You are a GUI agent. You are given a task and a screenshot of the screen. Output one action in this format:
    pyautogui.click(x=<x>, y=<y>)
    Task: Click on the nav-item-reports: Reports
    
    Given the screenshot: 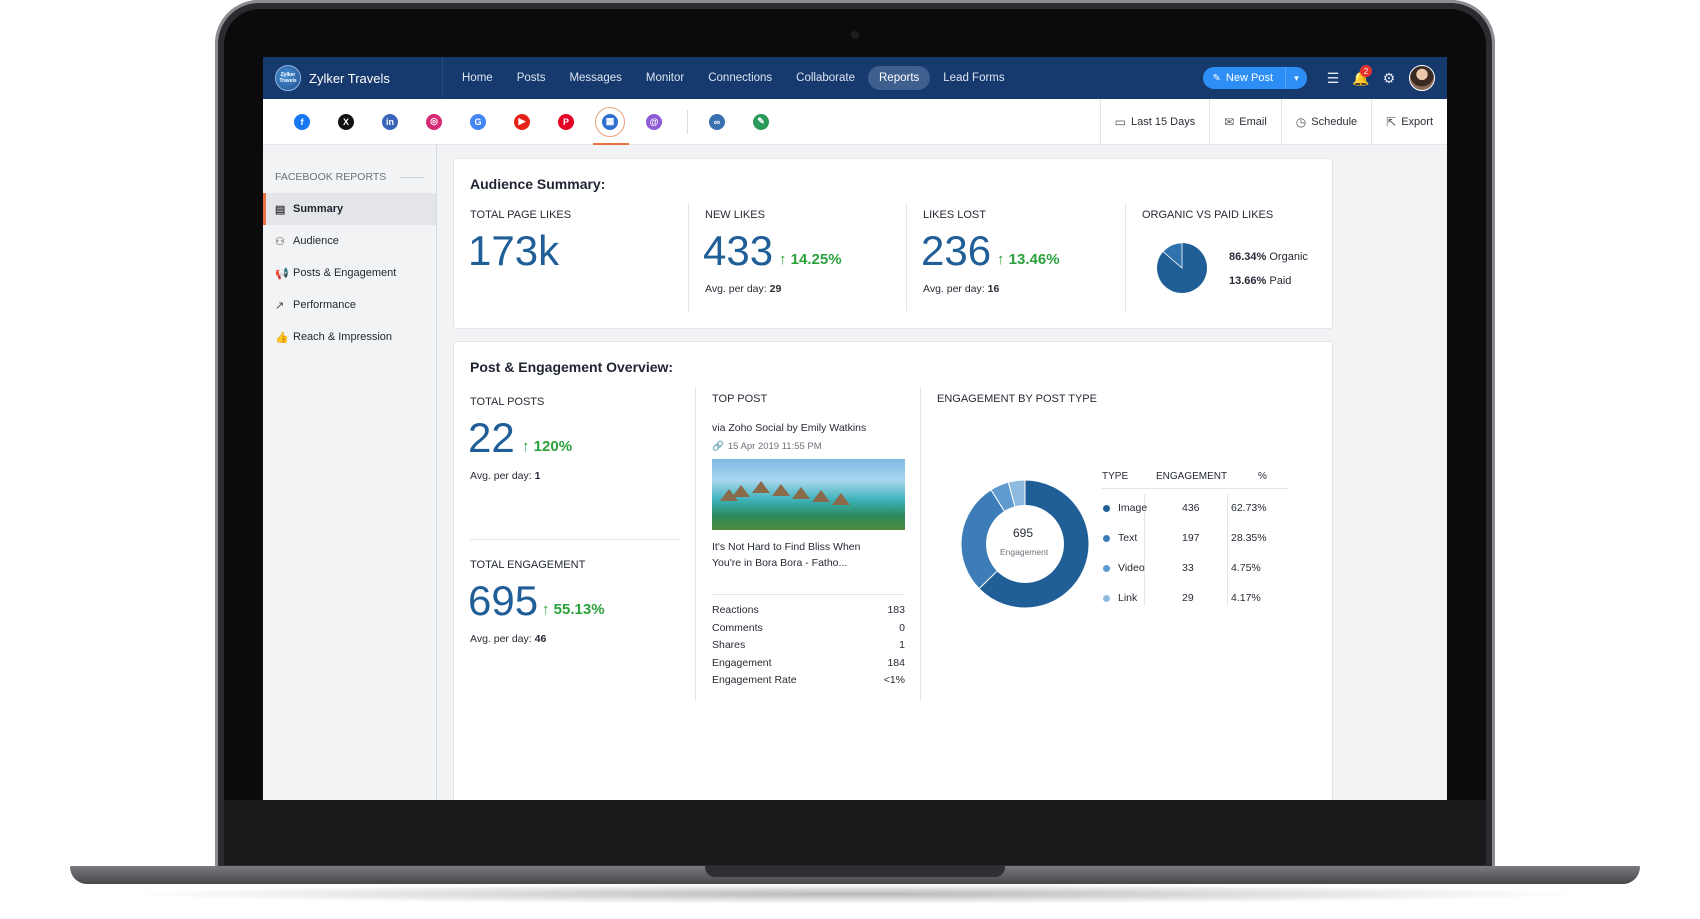 What is the action you would take?
    pyautogui.click(x=899, y=78)
    